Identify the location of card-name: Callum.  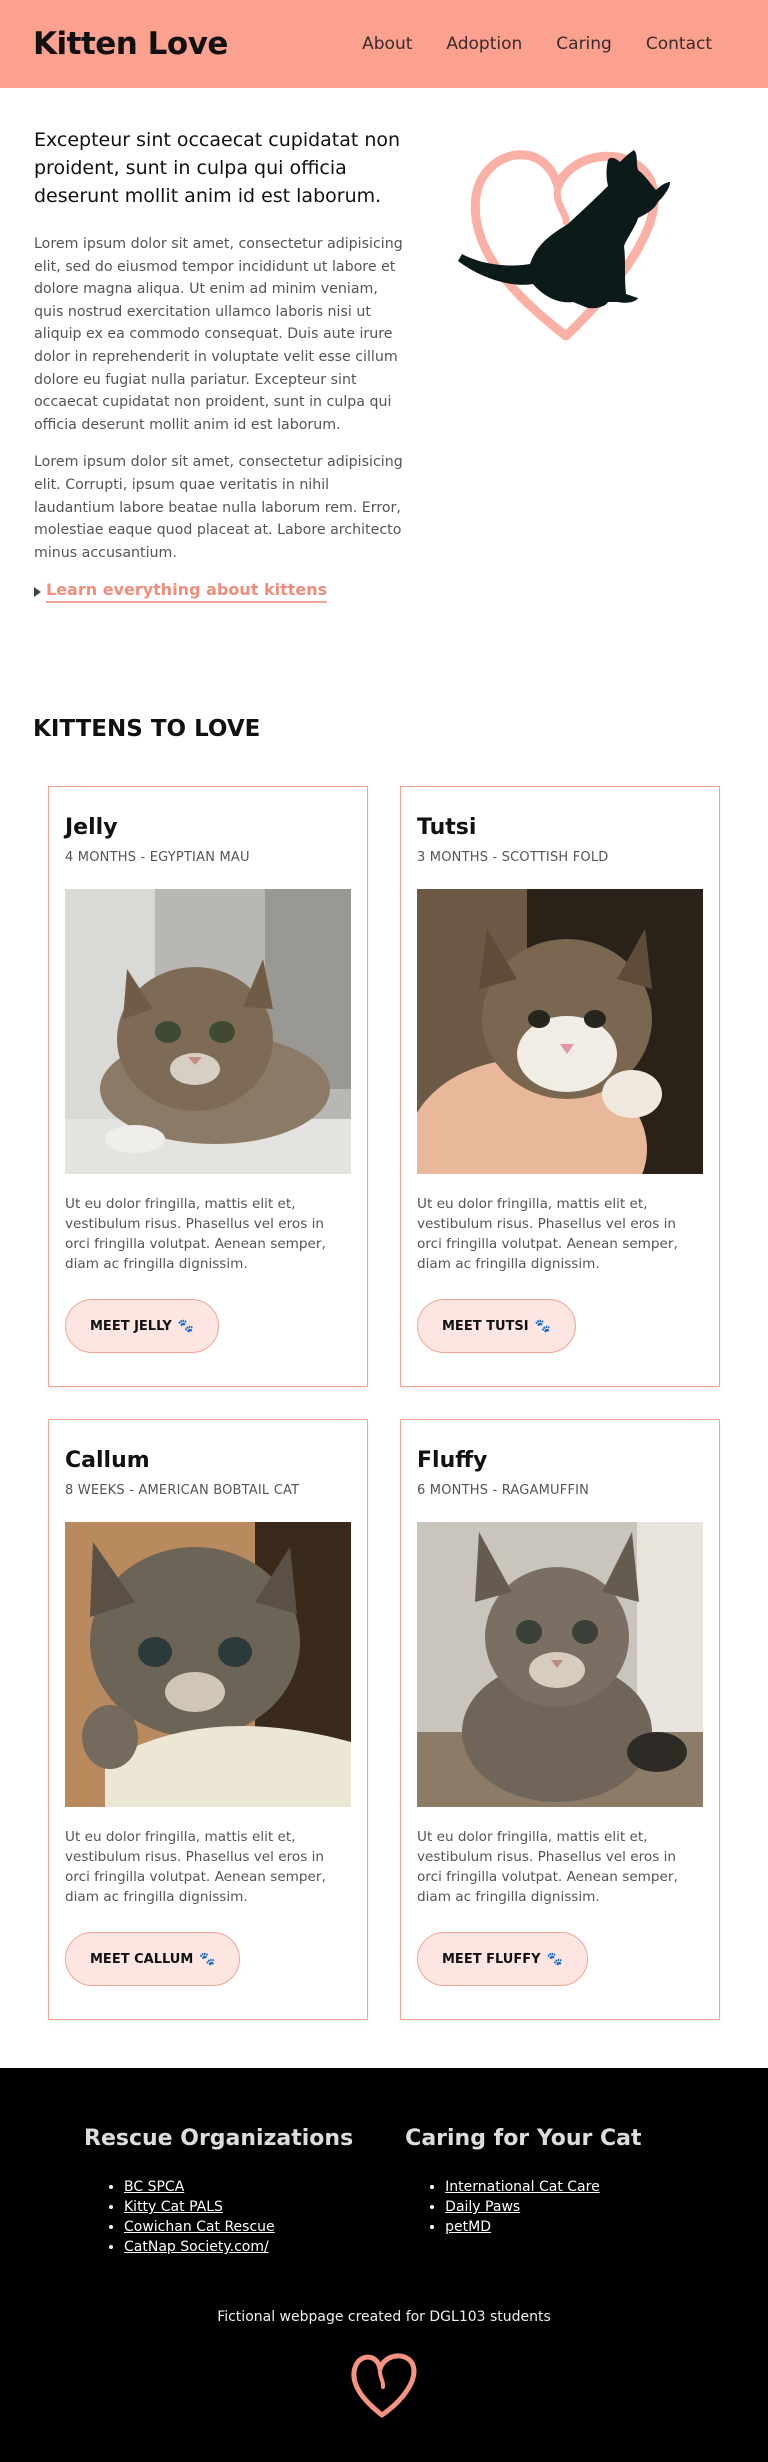
(107, 1460).